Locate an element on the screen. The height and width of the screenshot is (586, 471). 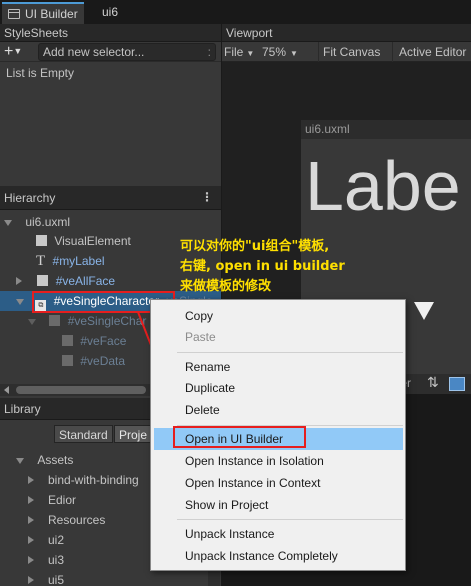
tree-item-veface: #veFace is located at coordinates (94, 341).